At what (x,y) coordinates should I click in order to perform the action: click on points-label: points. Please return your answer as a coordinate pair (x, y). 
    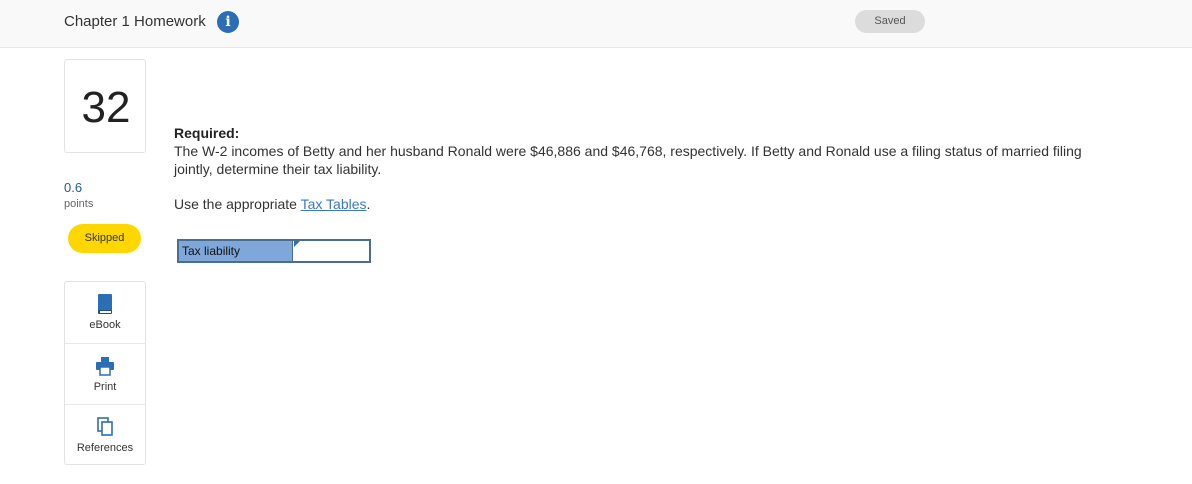
    Looking at the image, I should click on (79, 204).